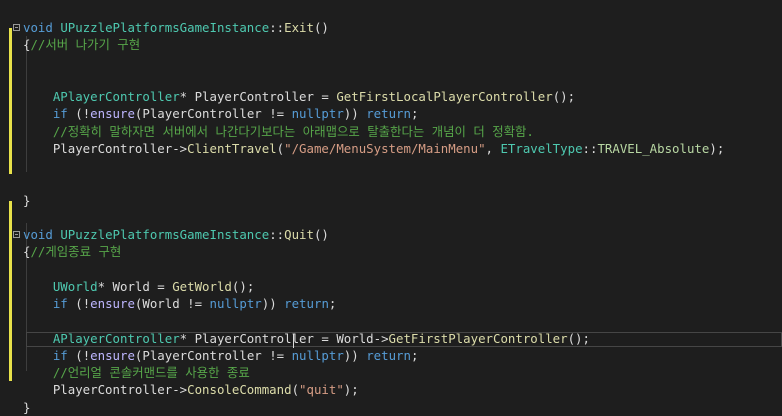 The height and width of the screenshot is (416, 782). What do you see at coordinates (135, 286) in the screenshot?
I see `code-token: * World =` at bounding box center [135, 286].